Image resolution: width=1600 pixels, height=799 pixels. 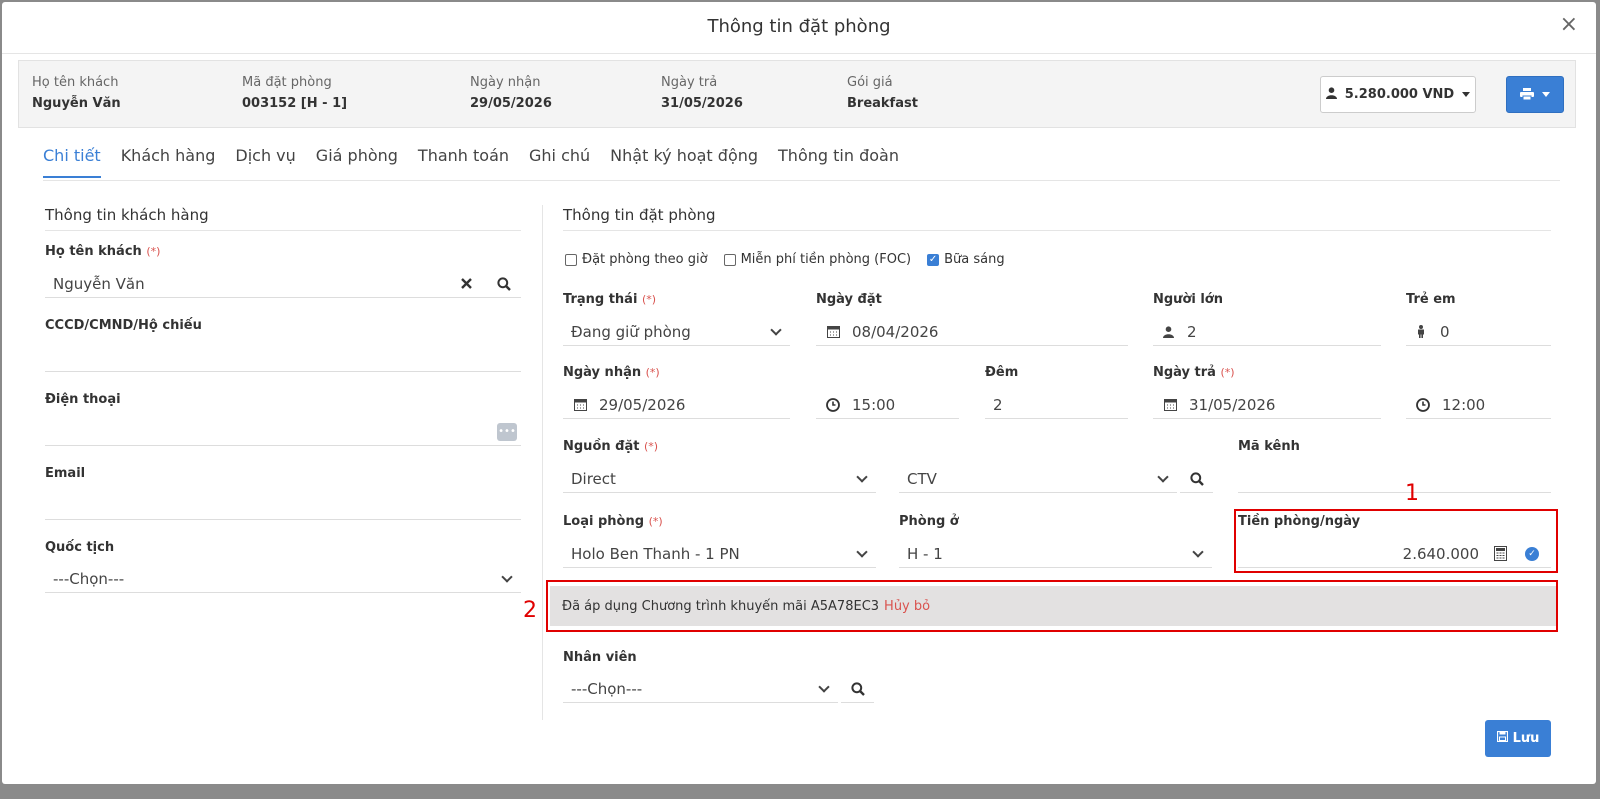 What do you see at coordinates (283, 284) in the screenshot?
I see `guest-name-field: Nguyễn Văn` at bounding box center [283, 284].